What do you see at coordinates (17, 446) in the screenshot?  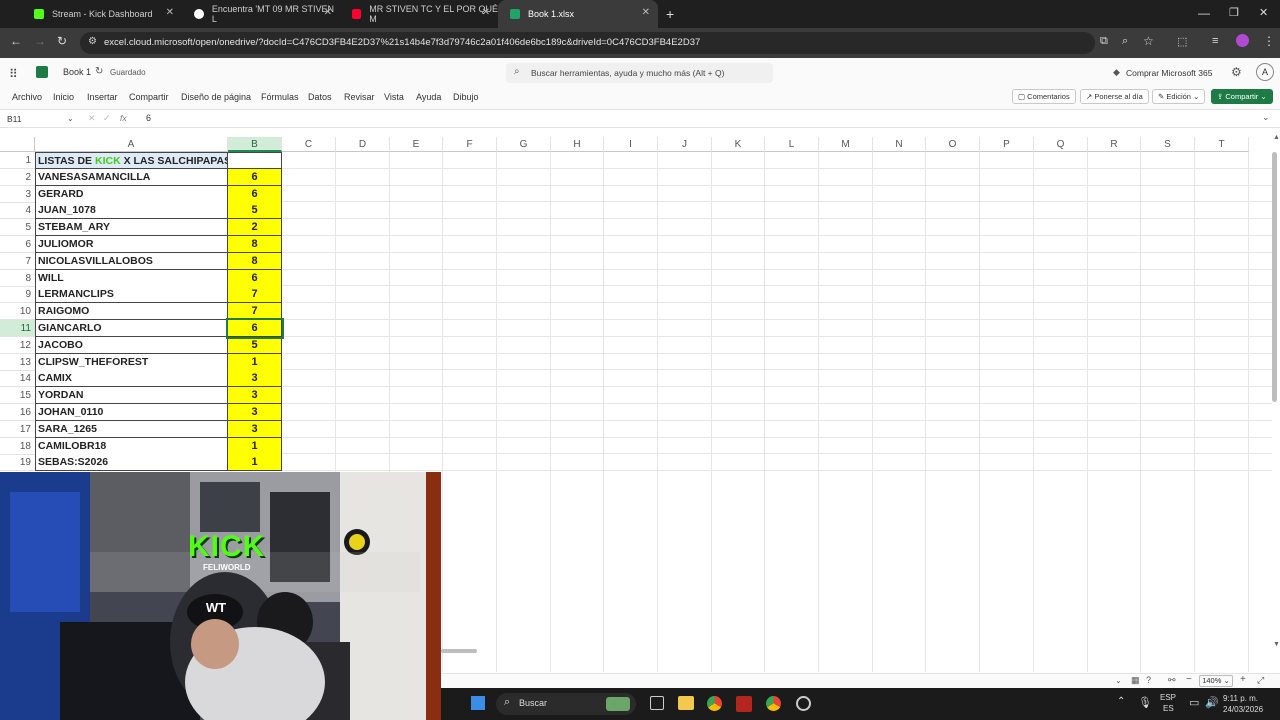 I see `row-header: 18` at bounding box center [17, 446].